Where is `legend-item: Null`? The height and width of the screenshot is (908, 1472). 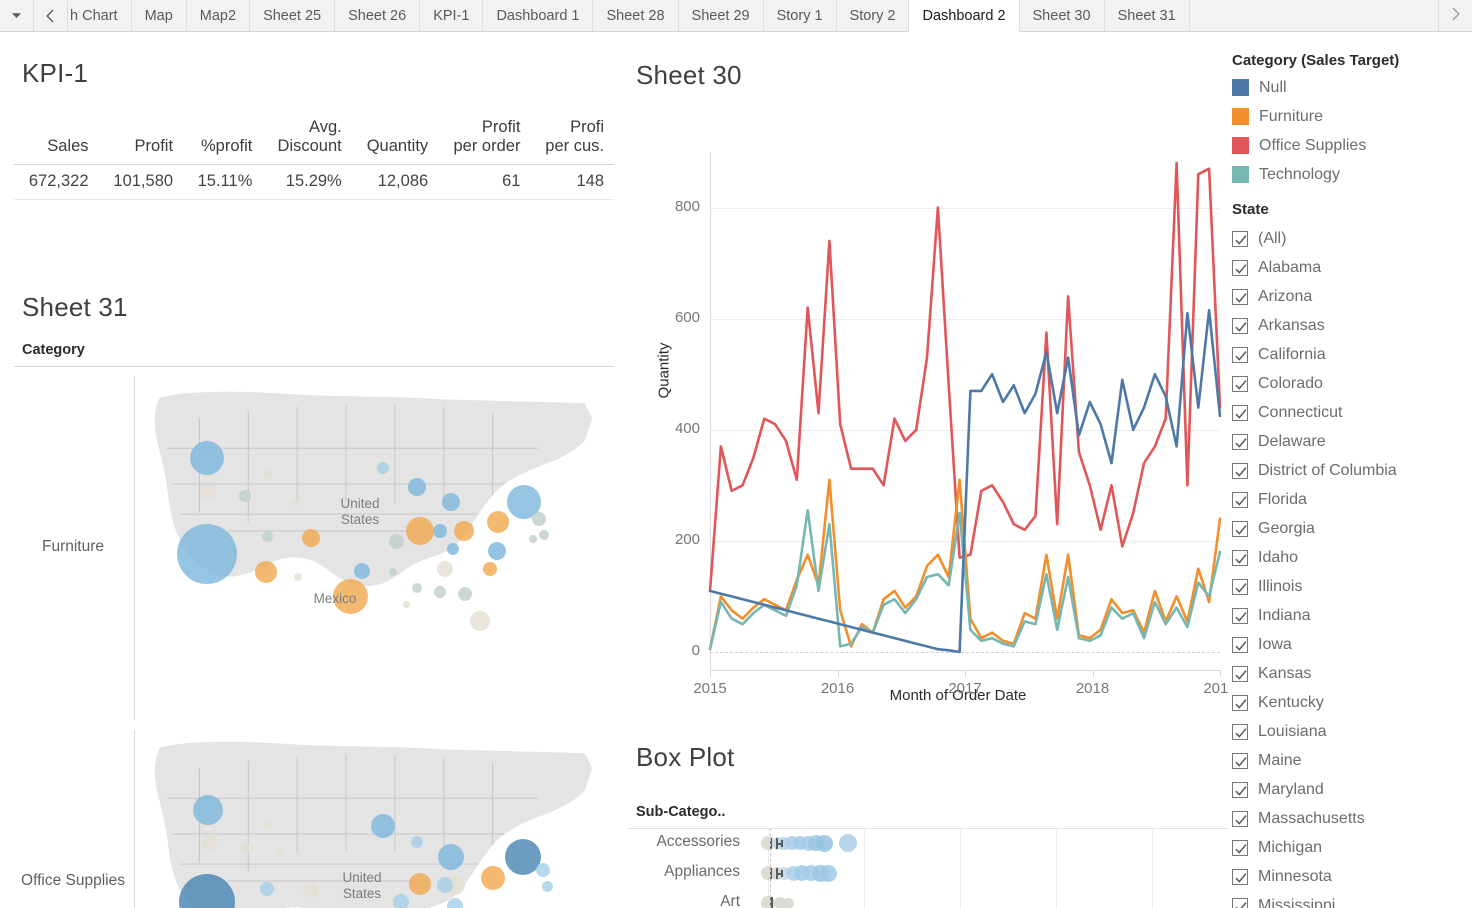 legend-item: Null is located at coordinates (1352, 87).